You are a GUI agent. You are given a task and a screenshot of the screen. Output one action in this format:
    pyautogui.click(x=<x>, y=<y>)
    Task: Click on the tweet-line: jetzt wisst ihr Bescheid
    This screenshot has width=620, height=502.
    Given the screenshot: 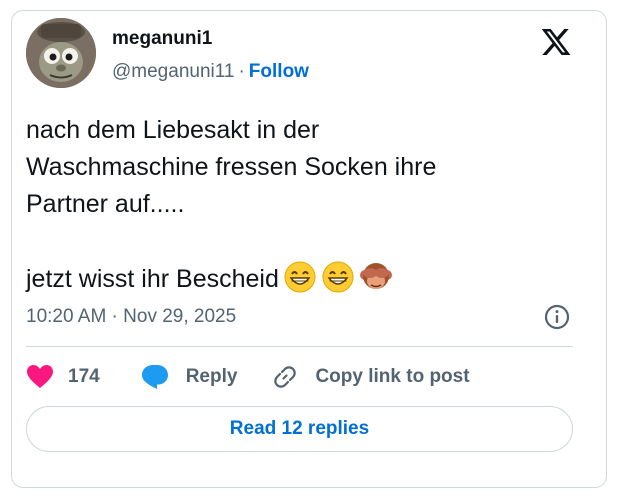 What is the action you would take?
    pyautogui.click(x=152, y=279)
    